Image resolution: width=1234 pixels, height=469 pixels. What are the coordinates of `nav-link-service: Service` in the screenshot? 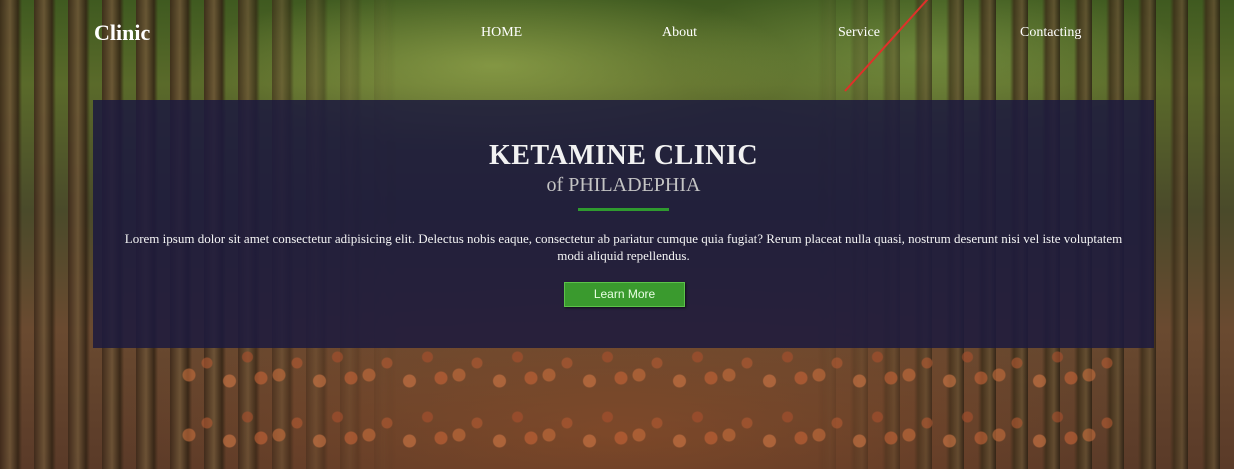 It's located at (859, 33).